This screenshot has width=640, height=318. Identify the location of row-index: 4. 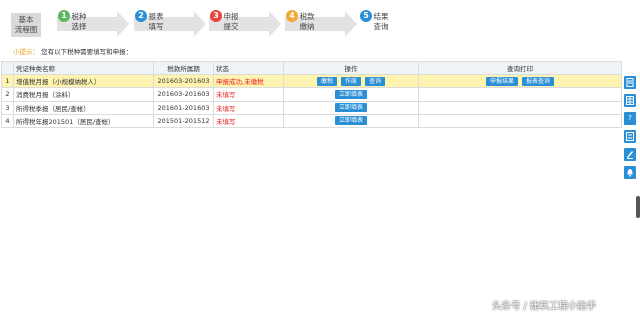
(7, 120).